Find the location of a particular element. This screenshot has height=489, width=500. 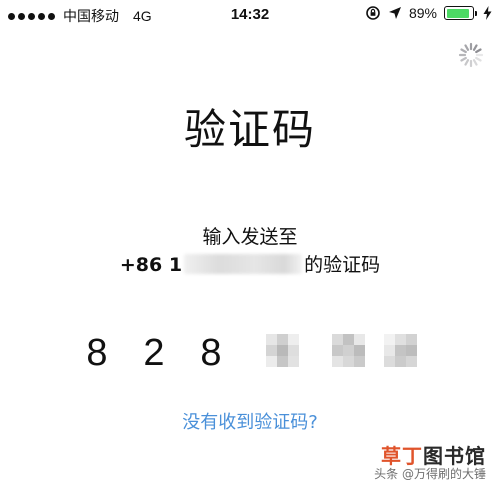

status-bar-right: 89% is located at coordinates (428, 13).